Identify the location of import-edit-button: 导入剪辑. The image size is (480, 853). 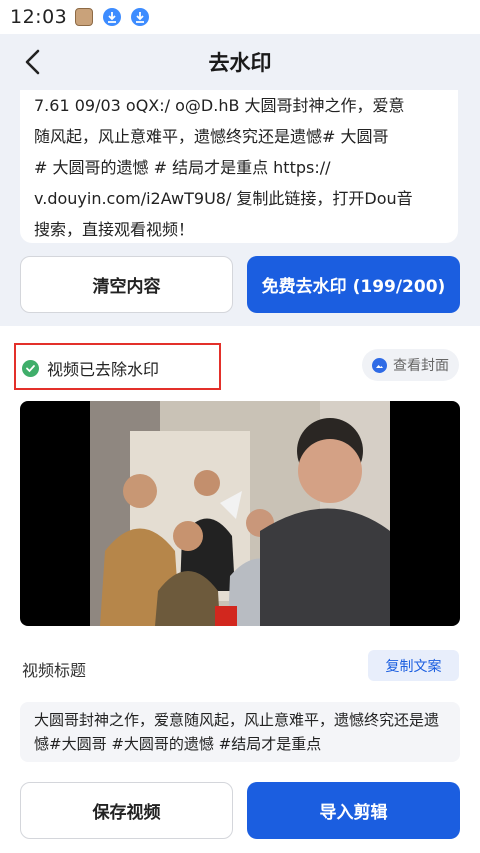
(353, 810).